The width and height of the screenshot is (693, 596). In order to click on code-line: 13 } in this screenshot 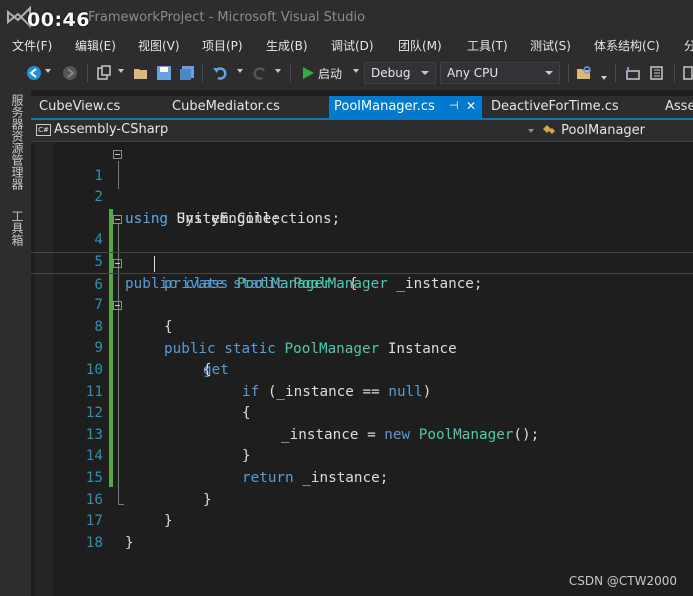, I will do `click(362, 434)`.